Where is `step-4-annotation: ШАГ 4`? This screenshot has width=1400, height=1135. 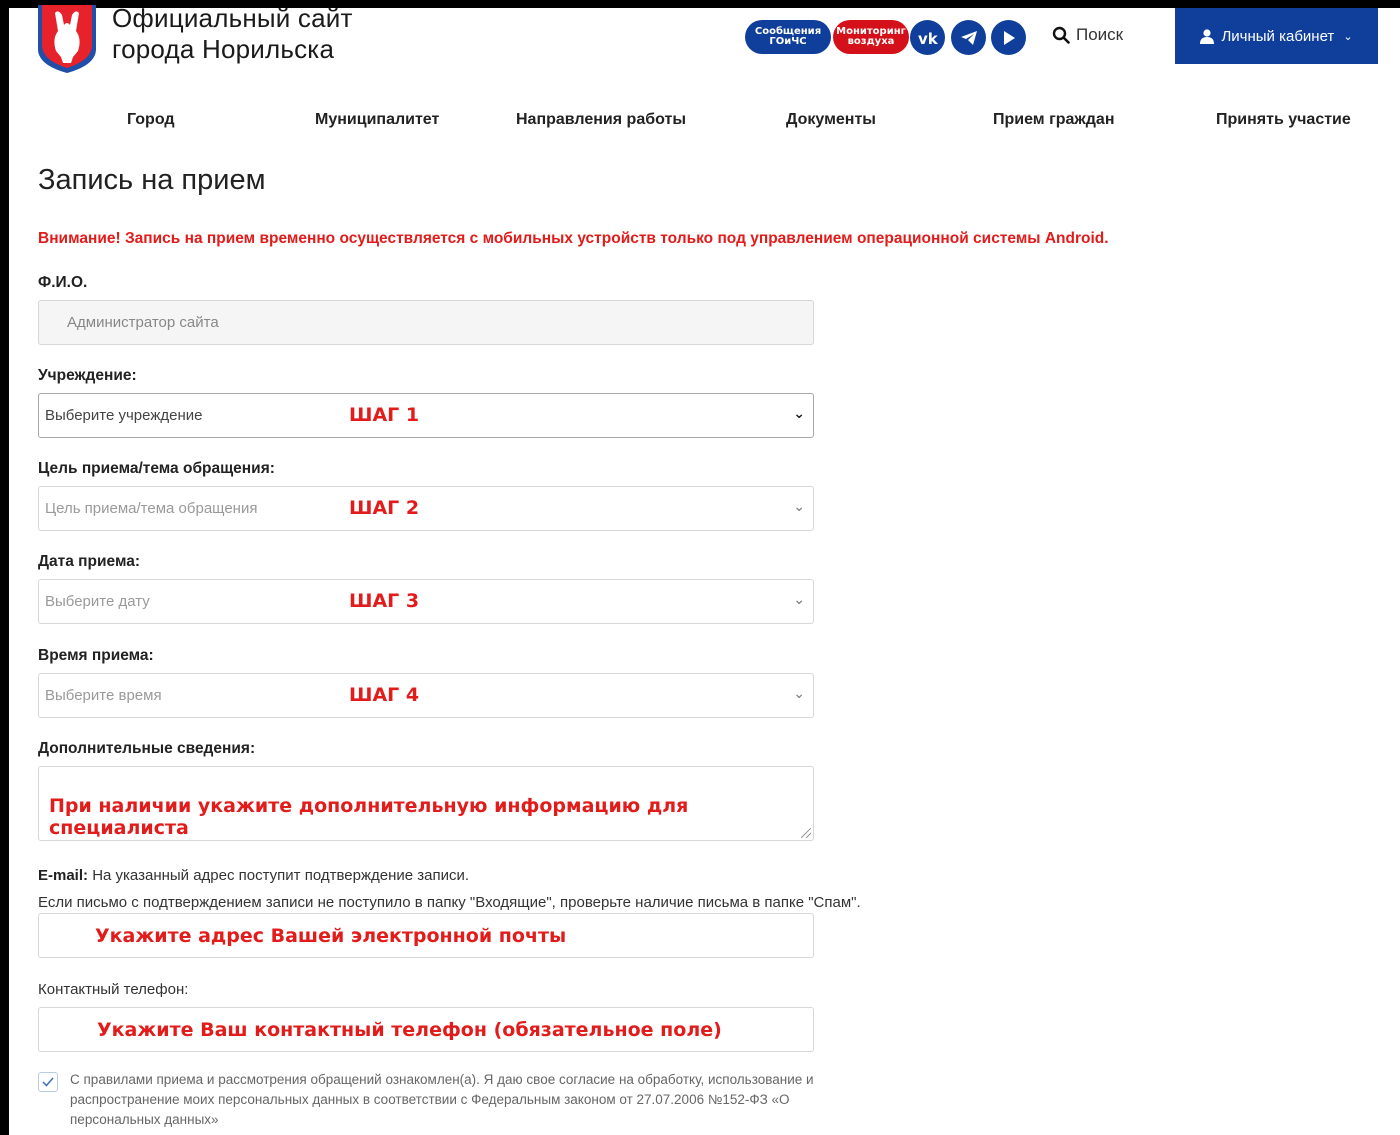
step-4-annotation: ШАГ 4 is located at coordinates (384, 695).